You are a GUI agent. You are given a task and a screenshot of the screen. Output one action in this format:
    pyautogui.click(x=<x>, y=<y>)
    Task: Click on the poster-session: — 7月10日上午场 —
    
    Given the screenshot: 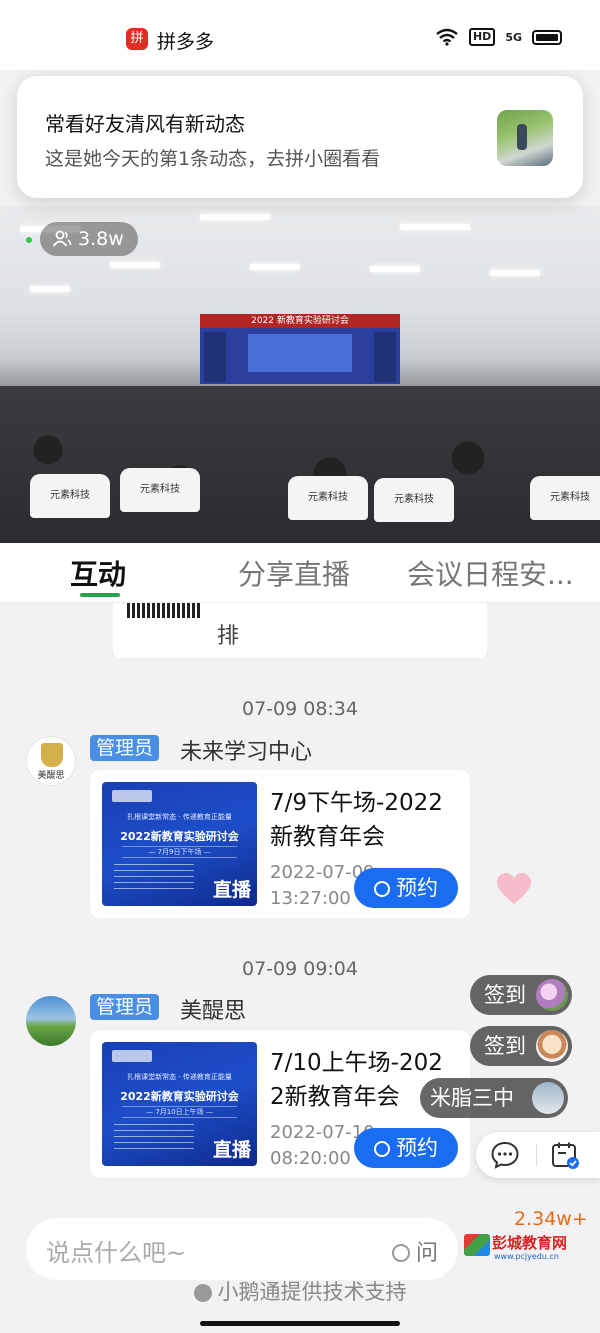 What is the action you would take?
    pyautogui.click(x=179, y=1112)
    